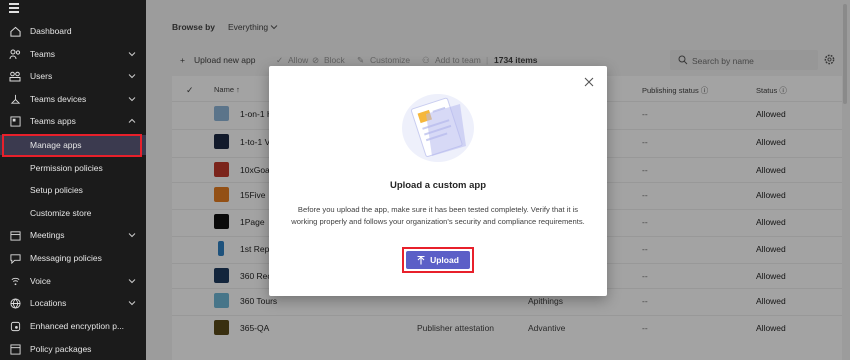 This screenshot has height=360, width=850. I want to click on sidebar-item-label: Permission policies, so click(66, 168).